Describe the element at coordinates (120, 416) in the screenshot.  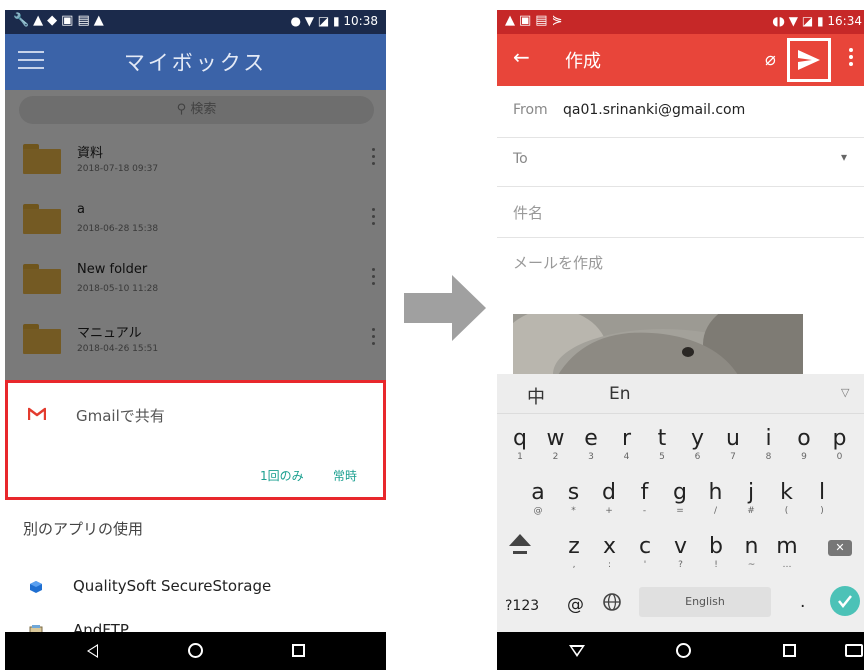
I see `gmail-share-label: Gmailで共有` at that location.